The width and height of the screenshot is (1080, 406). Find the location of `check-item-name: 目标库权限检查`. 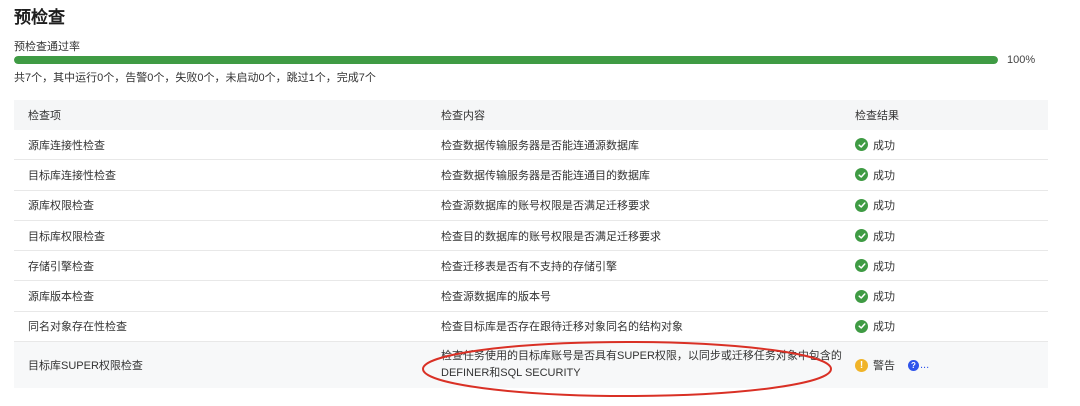

check-item-name: 目标库权限检查 is located at coordinates (66, 236).